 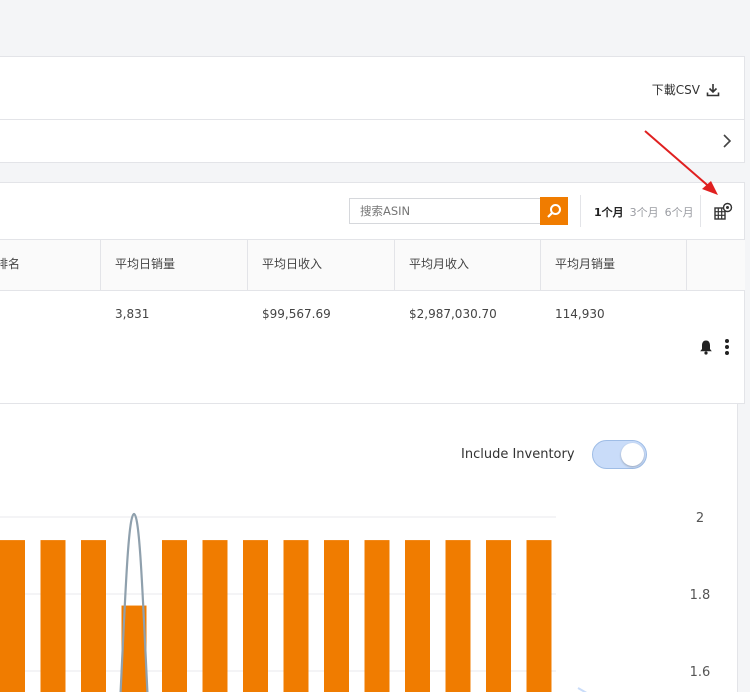 What do you see at coordinates (675, 90) in the screenshot?
I see `download-csv-label: 下載CSV` at bounding box center [675, 90].